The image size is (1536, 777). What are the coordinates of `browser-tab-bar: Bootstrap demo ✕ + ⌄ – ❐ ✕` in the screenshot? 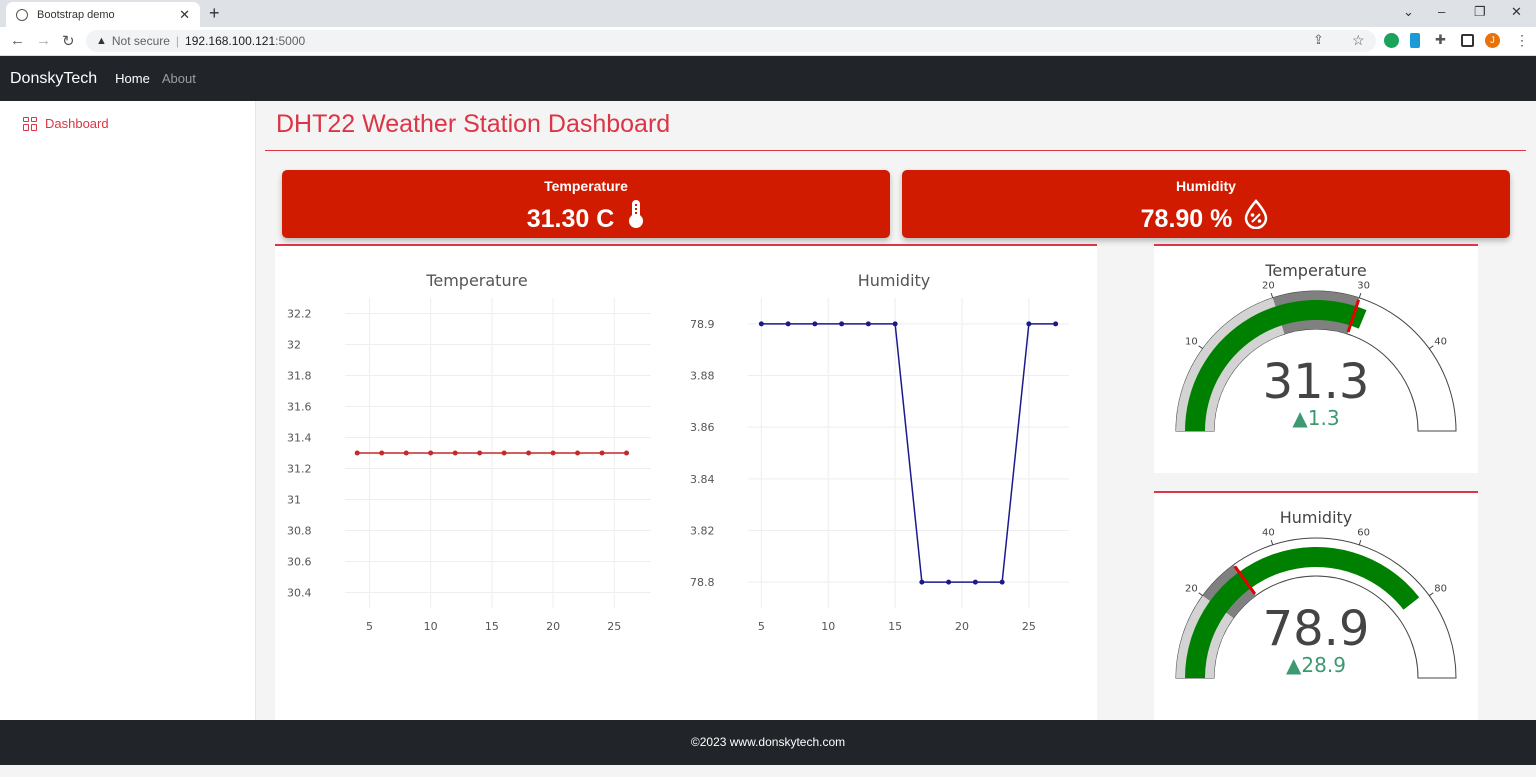 It's located at (768, 13).